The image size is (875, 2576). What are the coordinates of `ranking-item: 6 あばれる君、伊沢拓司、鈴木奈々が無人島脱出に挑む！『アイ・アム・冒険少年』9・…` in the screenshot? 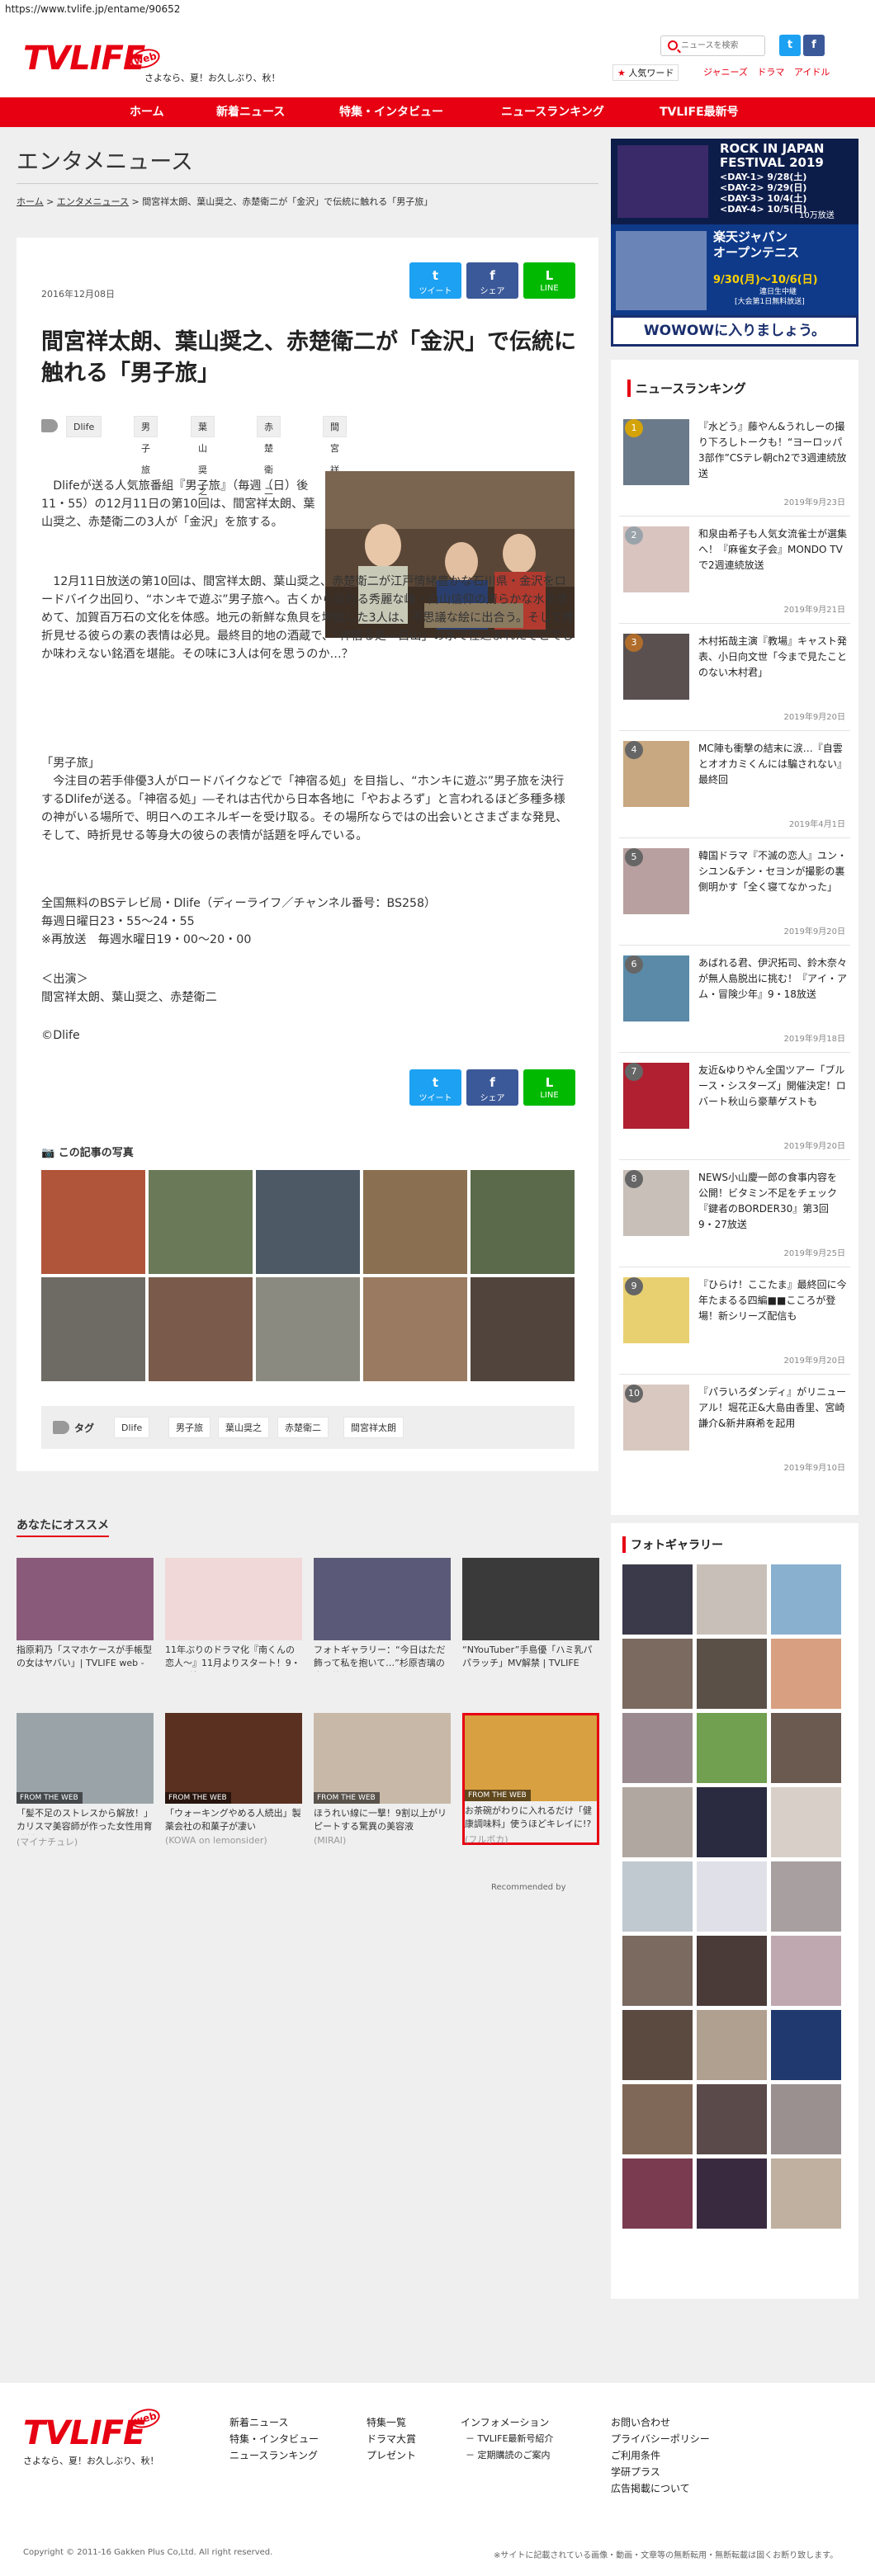 It's located at (735, 999).